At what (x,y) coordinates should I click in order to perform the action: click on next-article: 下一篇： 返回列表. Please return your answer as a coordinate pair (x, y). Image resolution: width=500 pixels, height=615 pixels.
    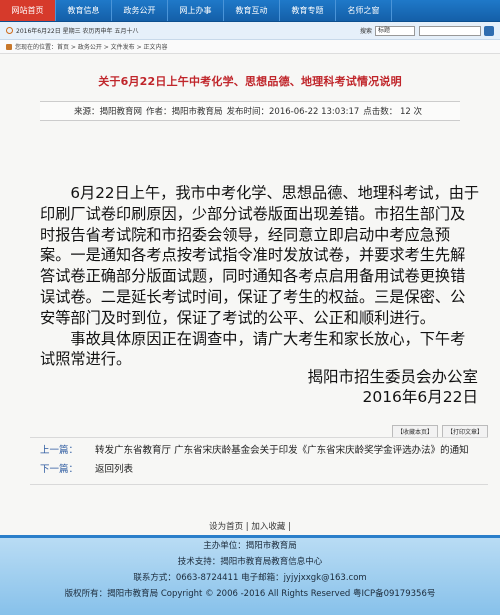
    Looking at the image, I should click on (86, 468).